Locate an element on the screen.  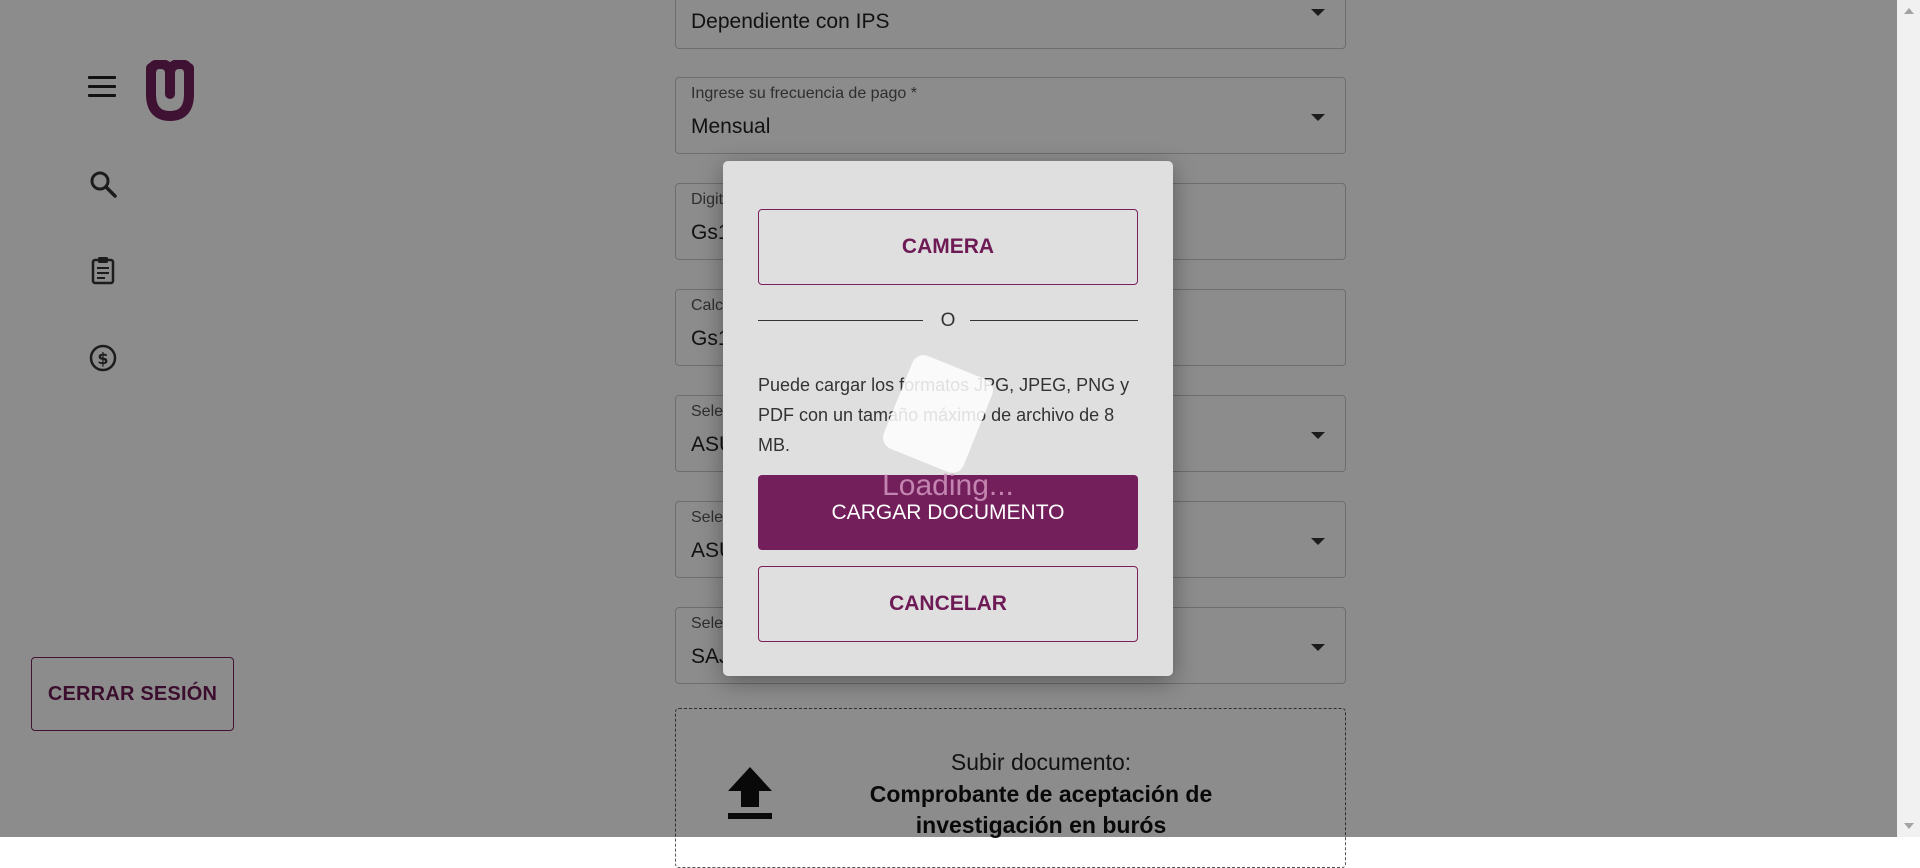
page-scrollbar is located at coordinates (1908, 418).